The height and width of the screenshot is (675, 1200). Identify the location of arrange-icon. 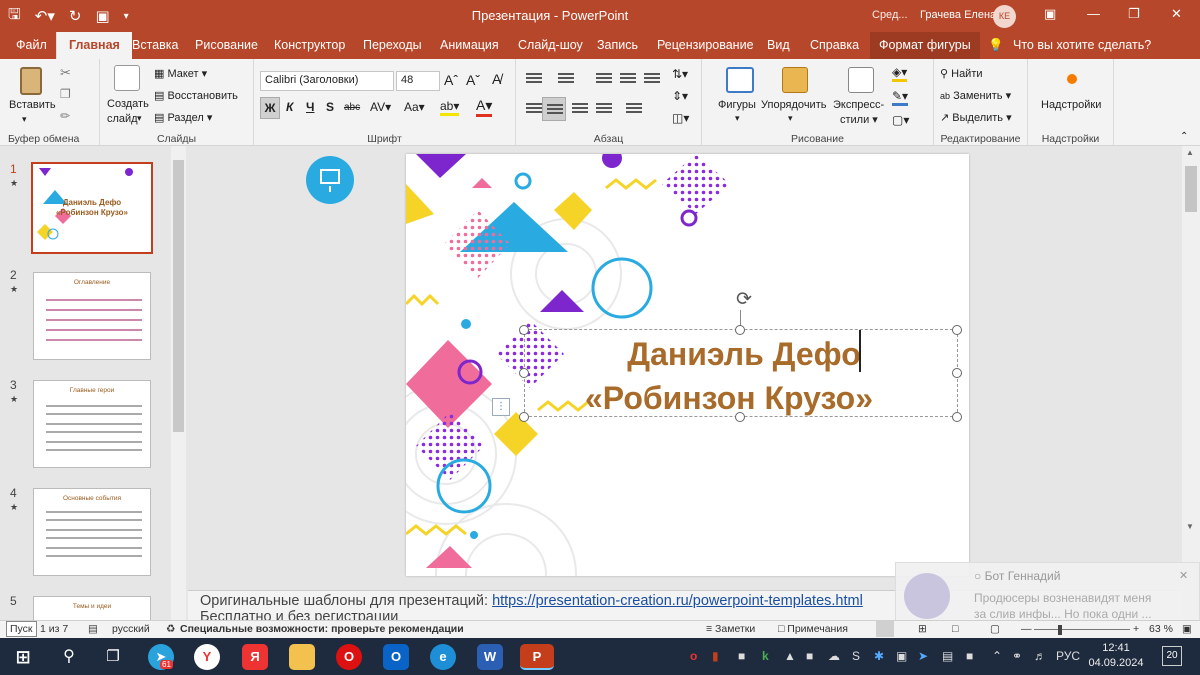
(795, 80).